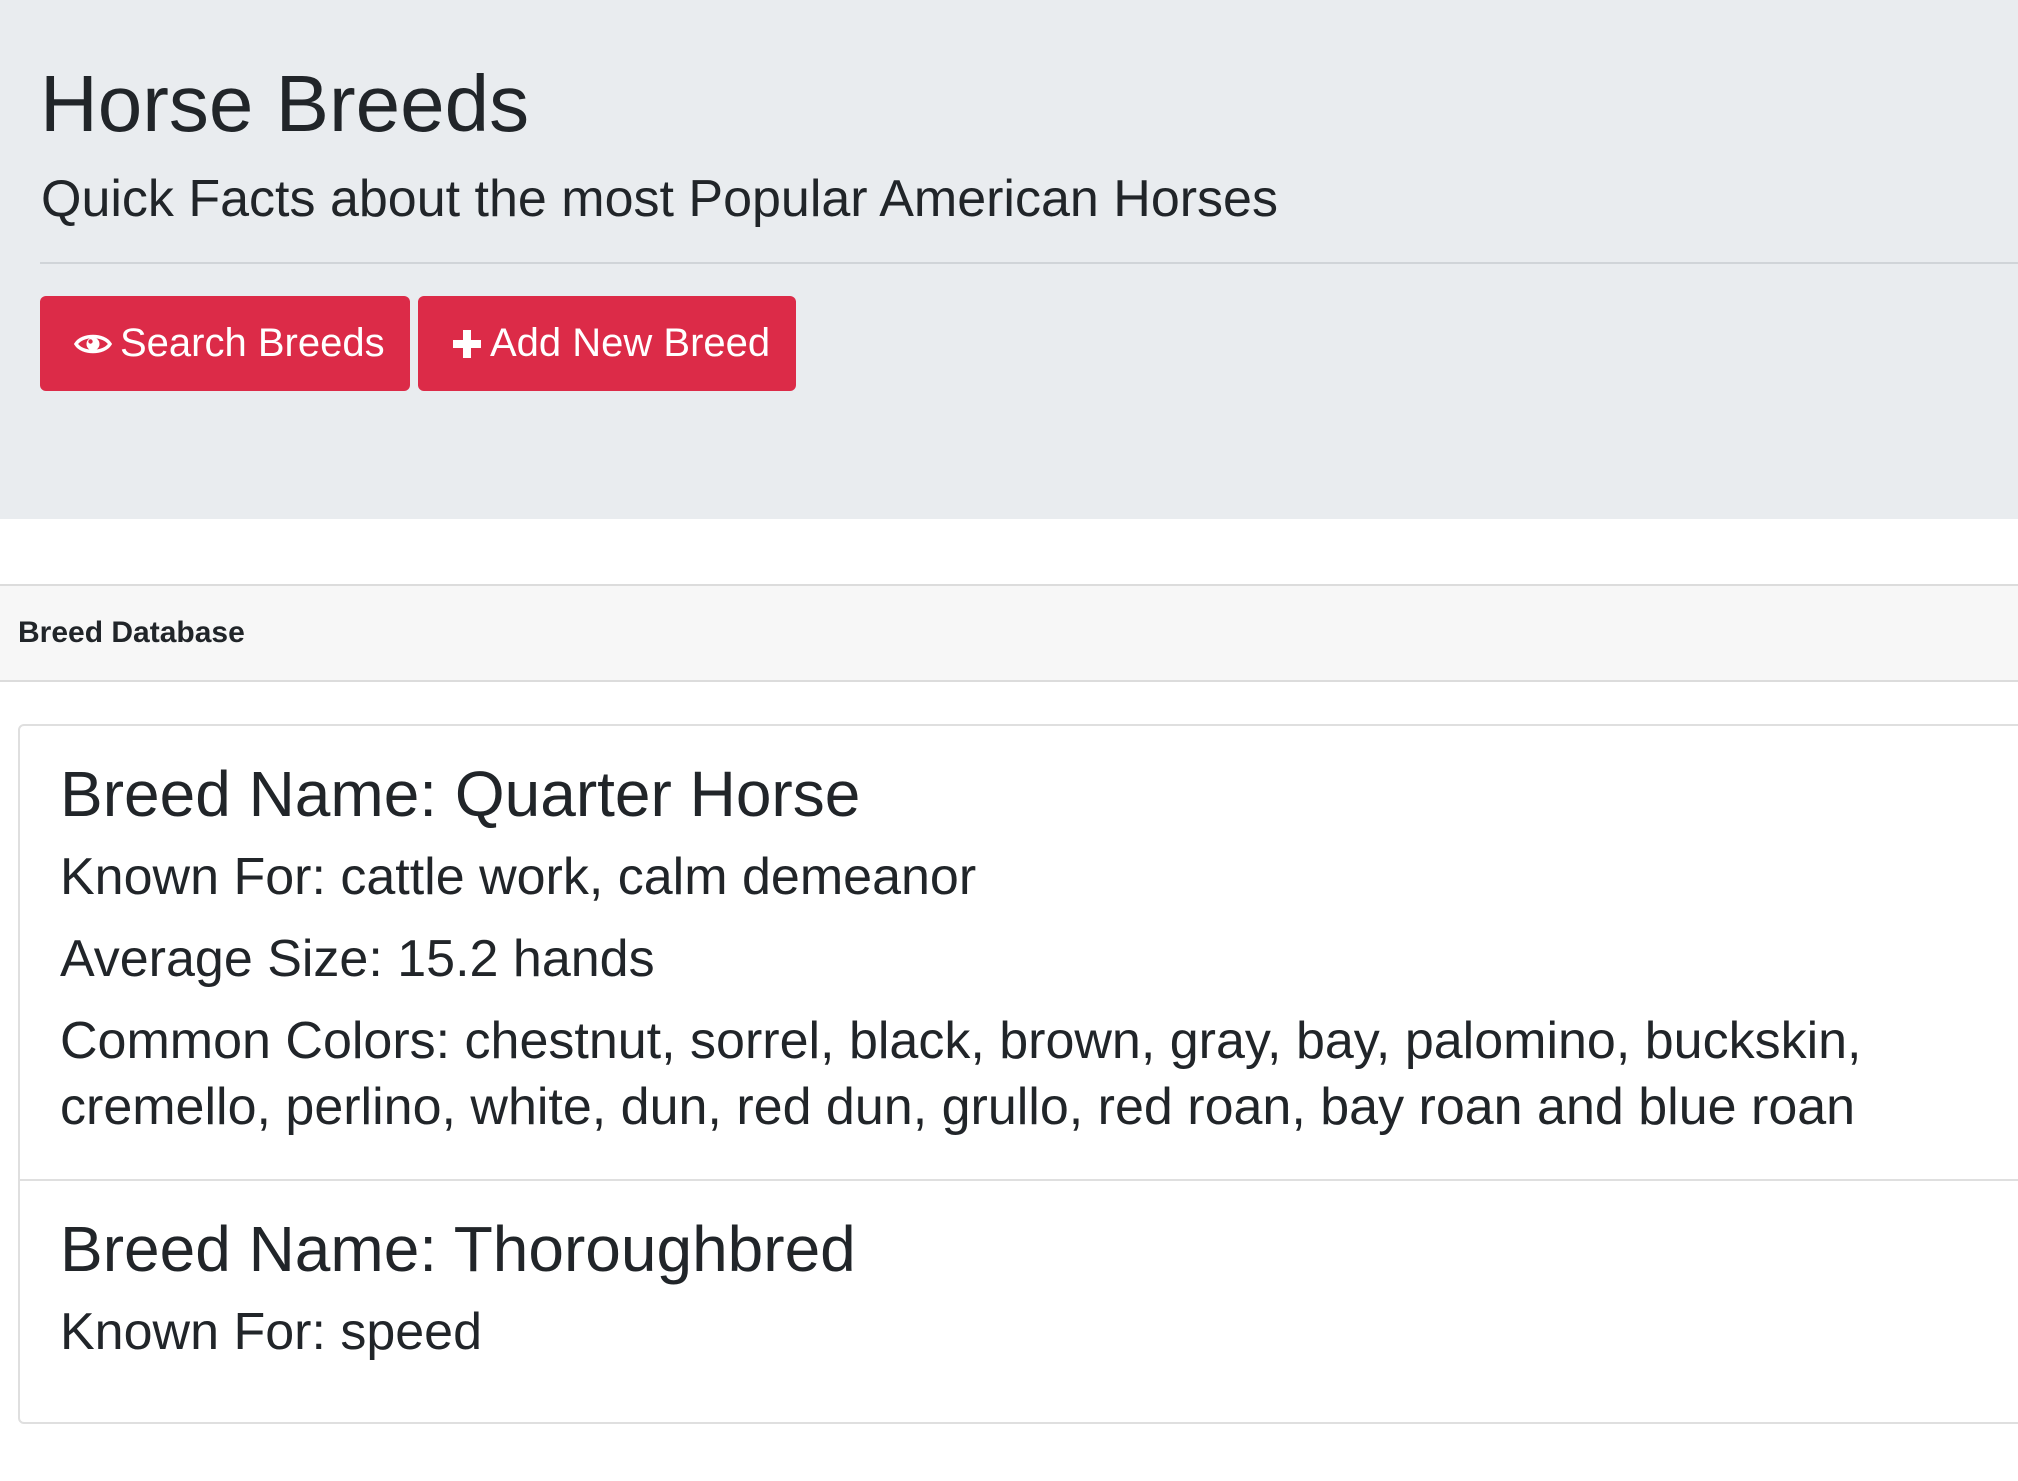 The image size is (2018, 1481). I want to click on header-divider, so click(1029, 263).